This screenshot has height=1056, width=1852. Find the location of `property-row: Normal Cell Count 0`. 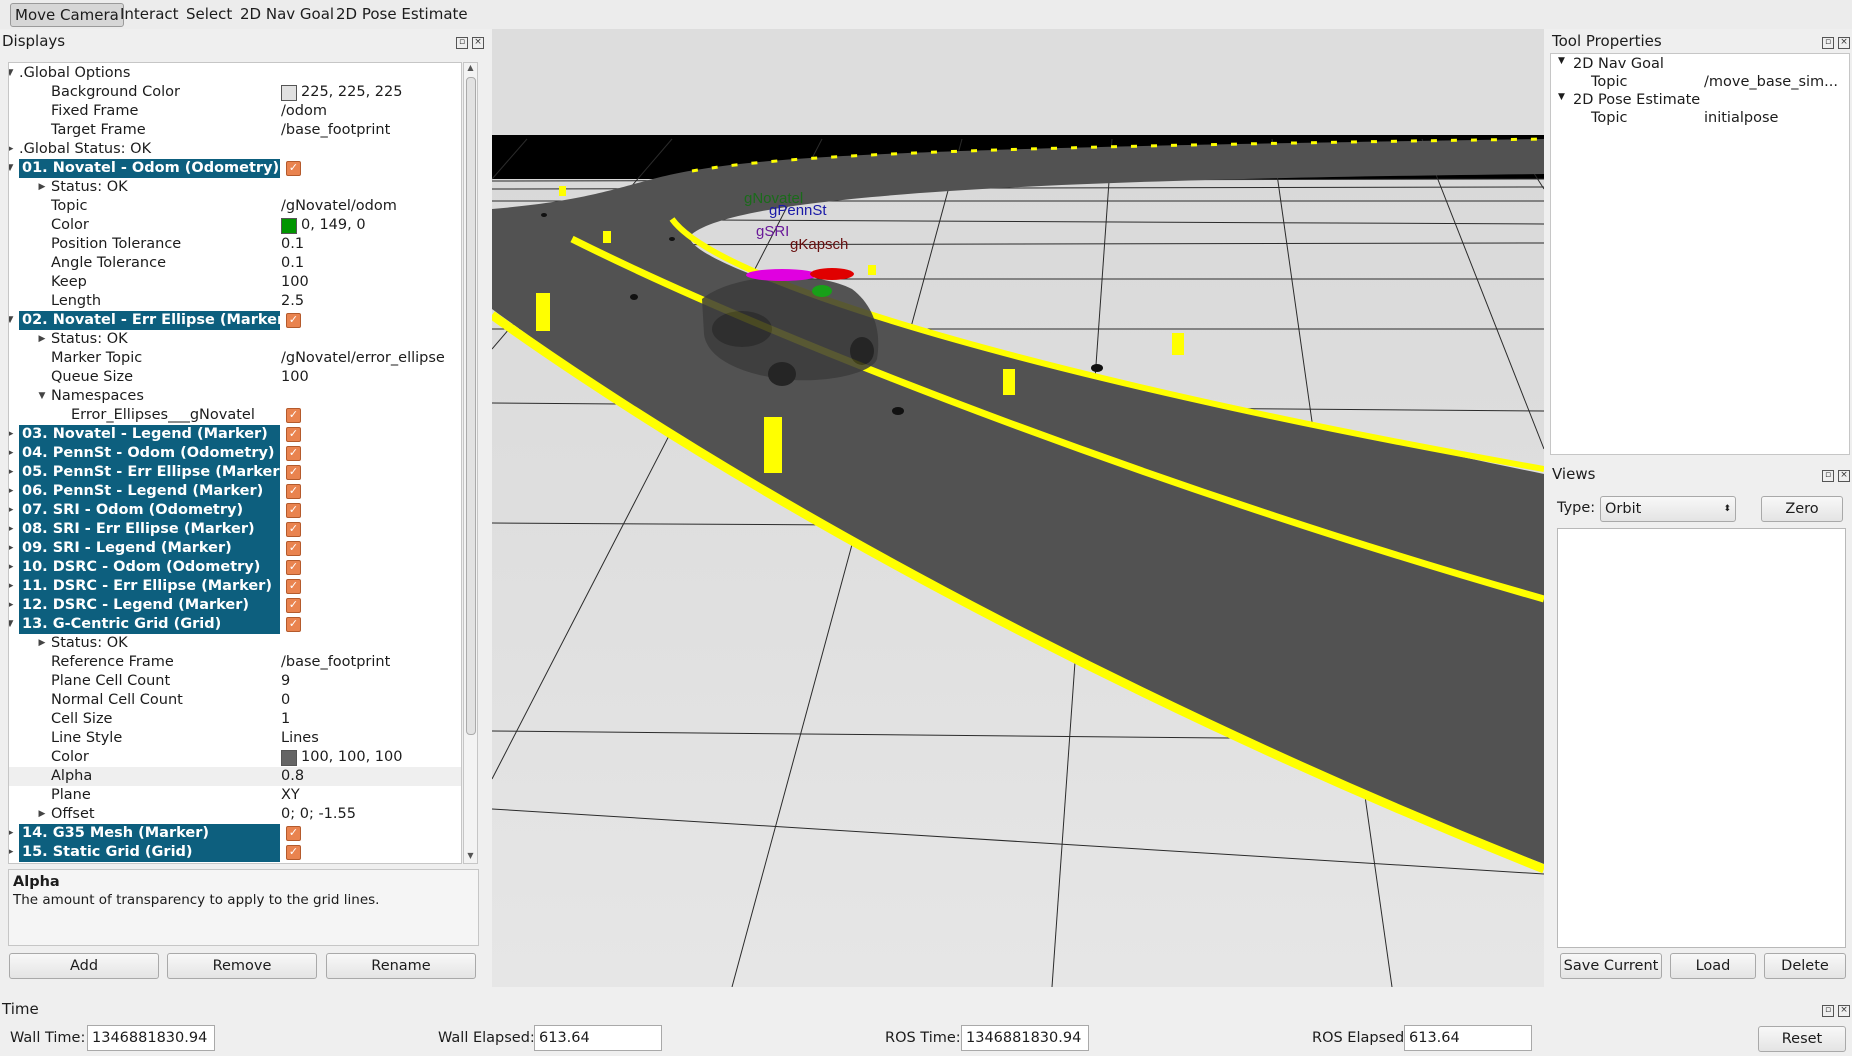

property-row: Normal Cell Count 0 is located at coordinates (235, 700).